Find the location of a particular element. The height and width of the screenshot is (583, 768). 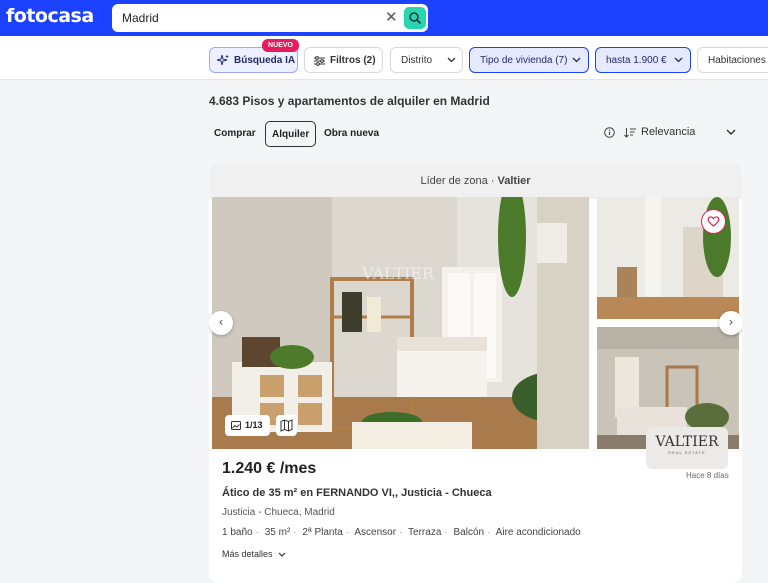

more-details-button: Más detalles is located at coordinates (254, 554).